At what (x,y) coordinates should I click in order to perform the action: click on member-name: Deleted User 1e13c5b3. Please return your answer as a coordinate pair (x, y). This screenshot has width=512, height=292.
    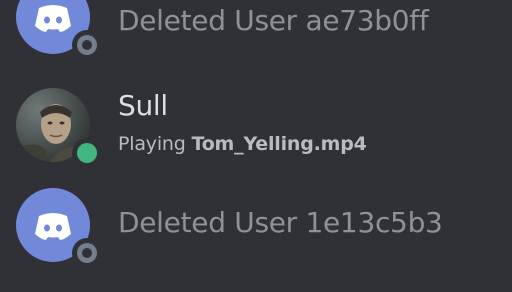
    Looking at the image, I should click on (280, 222).